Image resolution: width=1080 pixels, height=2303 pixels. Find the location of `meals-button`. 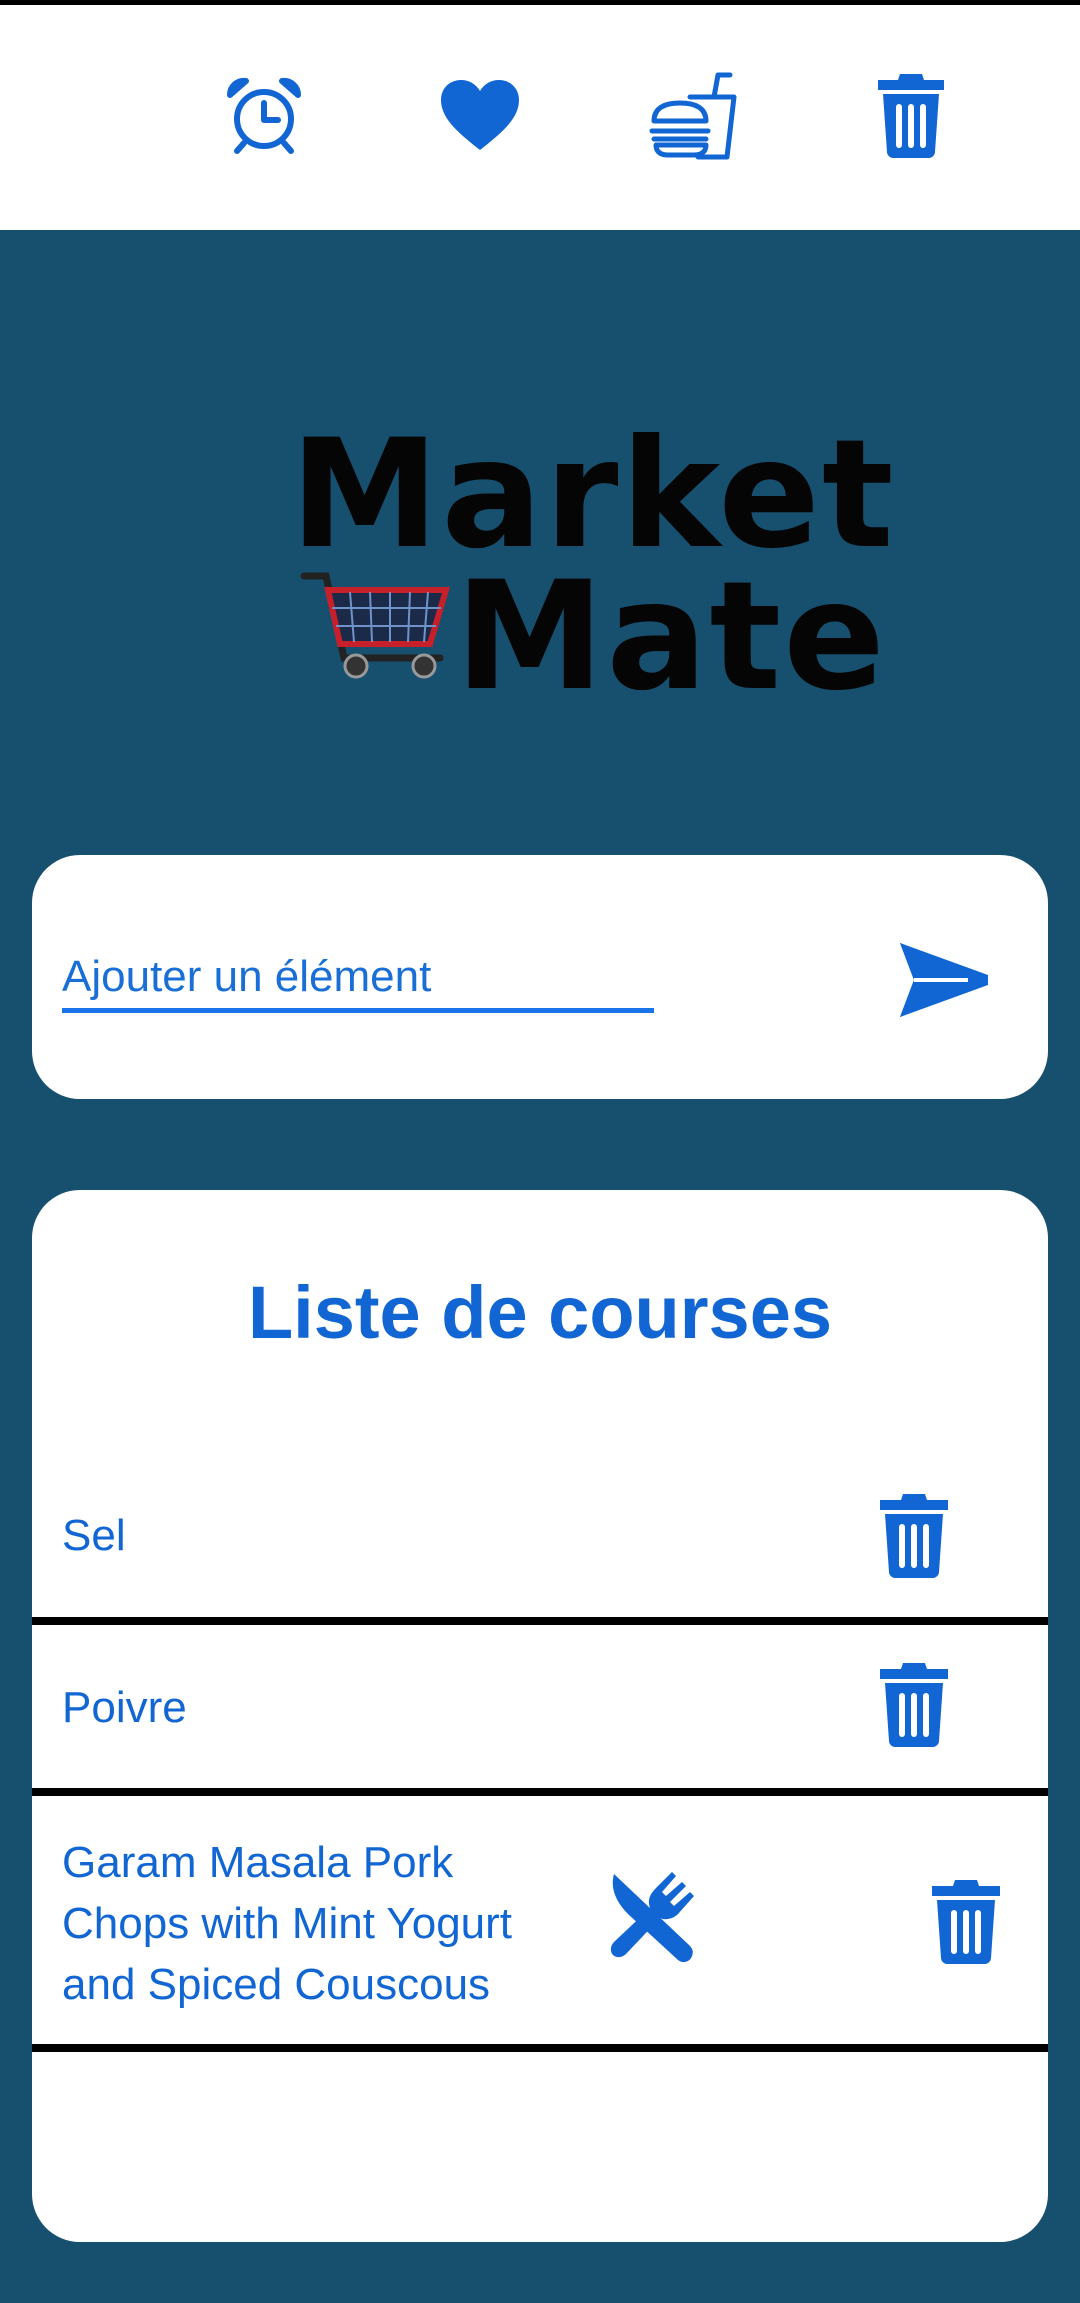

meals-button is located at coordinates (694, 115).